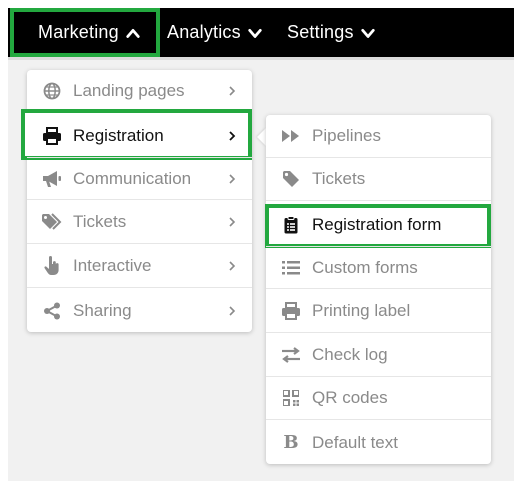 Image resolution: width=522 pixels, height=481 pixels. I want to click on hand-pointer-icon, so click(52, 266).